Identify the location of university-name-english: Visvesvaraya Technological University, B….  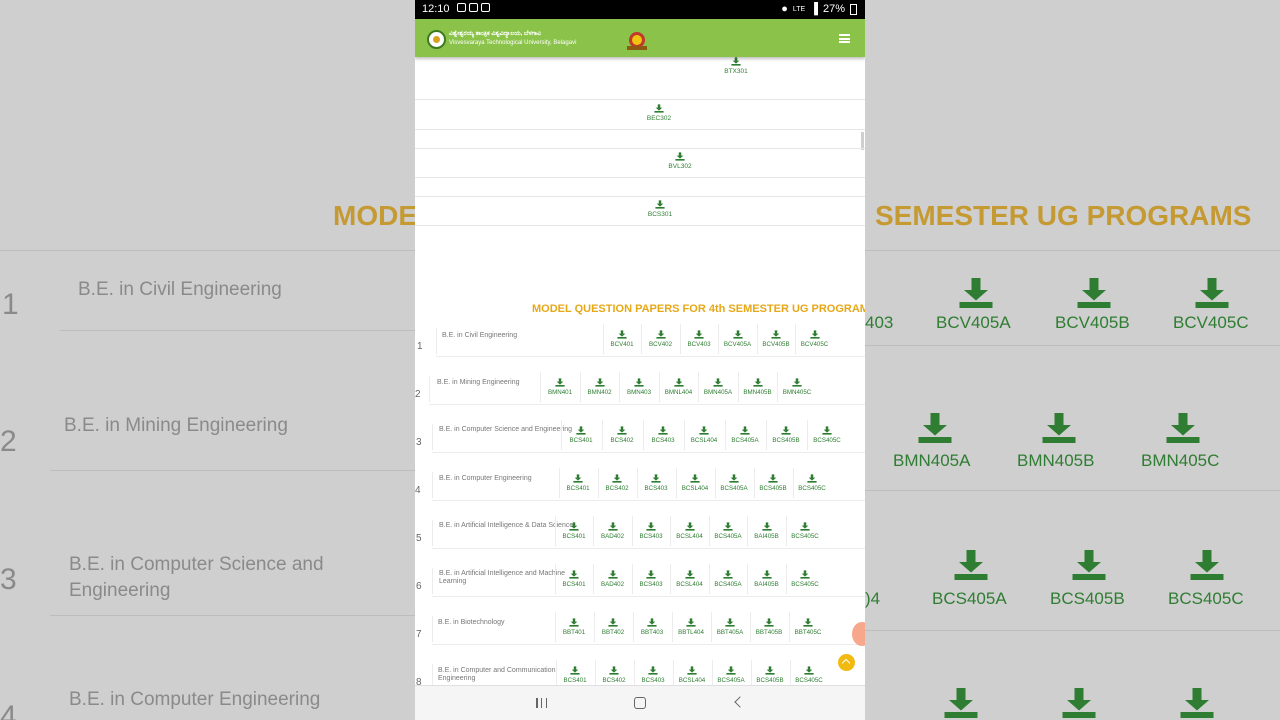
(513, 43).